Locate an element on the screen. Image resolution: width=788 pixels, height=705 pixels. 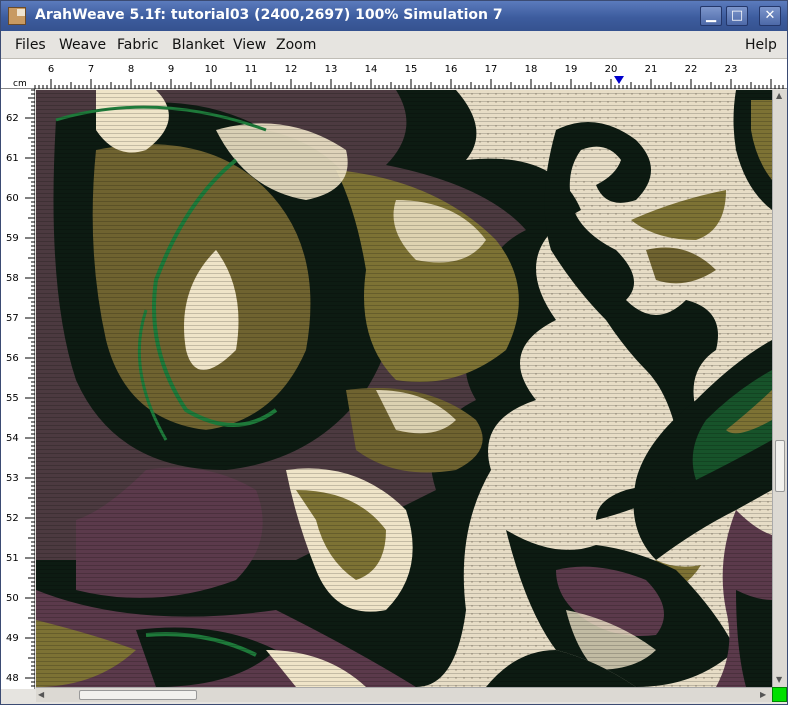
ruler-label: 61 is located at coordinates (12, 158).